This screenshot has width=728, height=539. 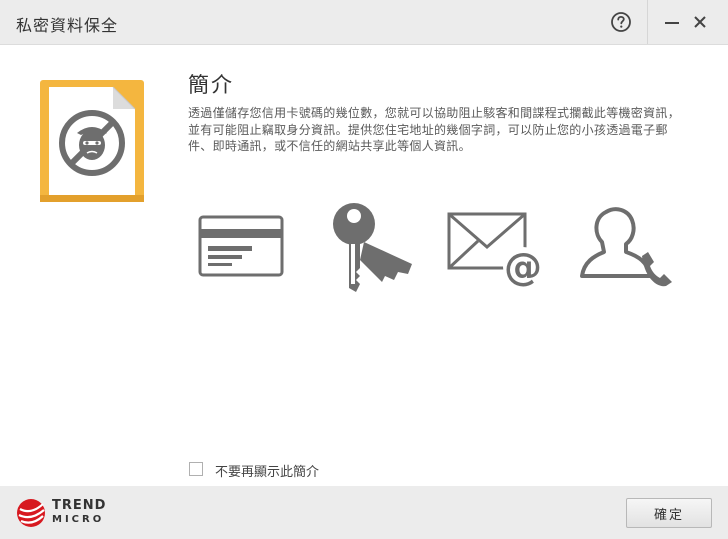 I want to click on window-title: 私密資料保全, so click(x=67, y=25).